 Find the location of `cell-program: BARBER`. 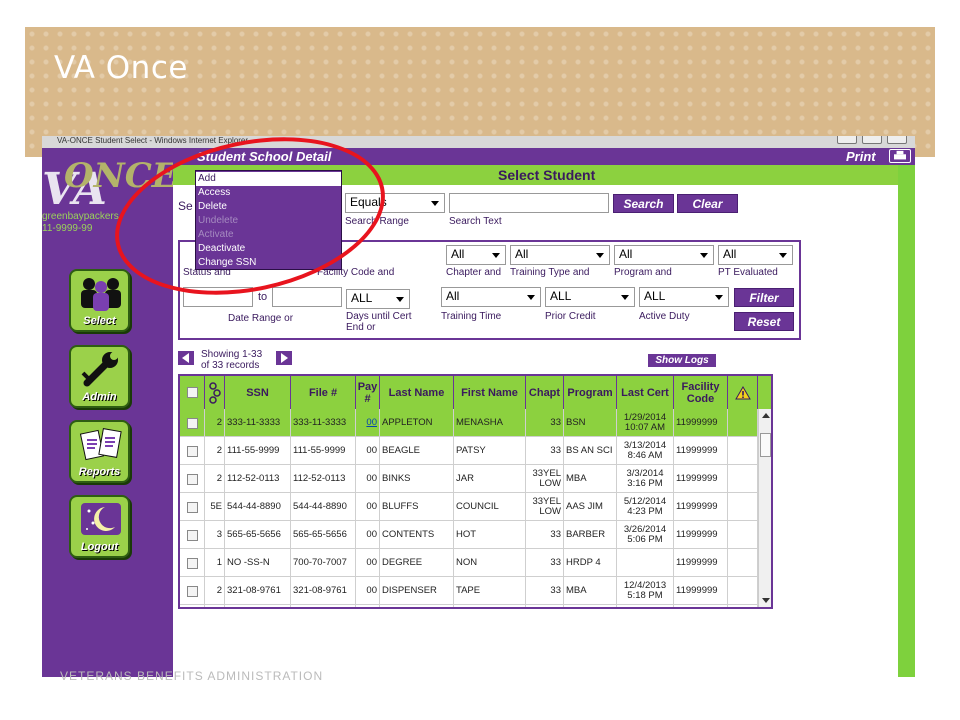

cell-program: BARBER is located at coordinates (590, 535).